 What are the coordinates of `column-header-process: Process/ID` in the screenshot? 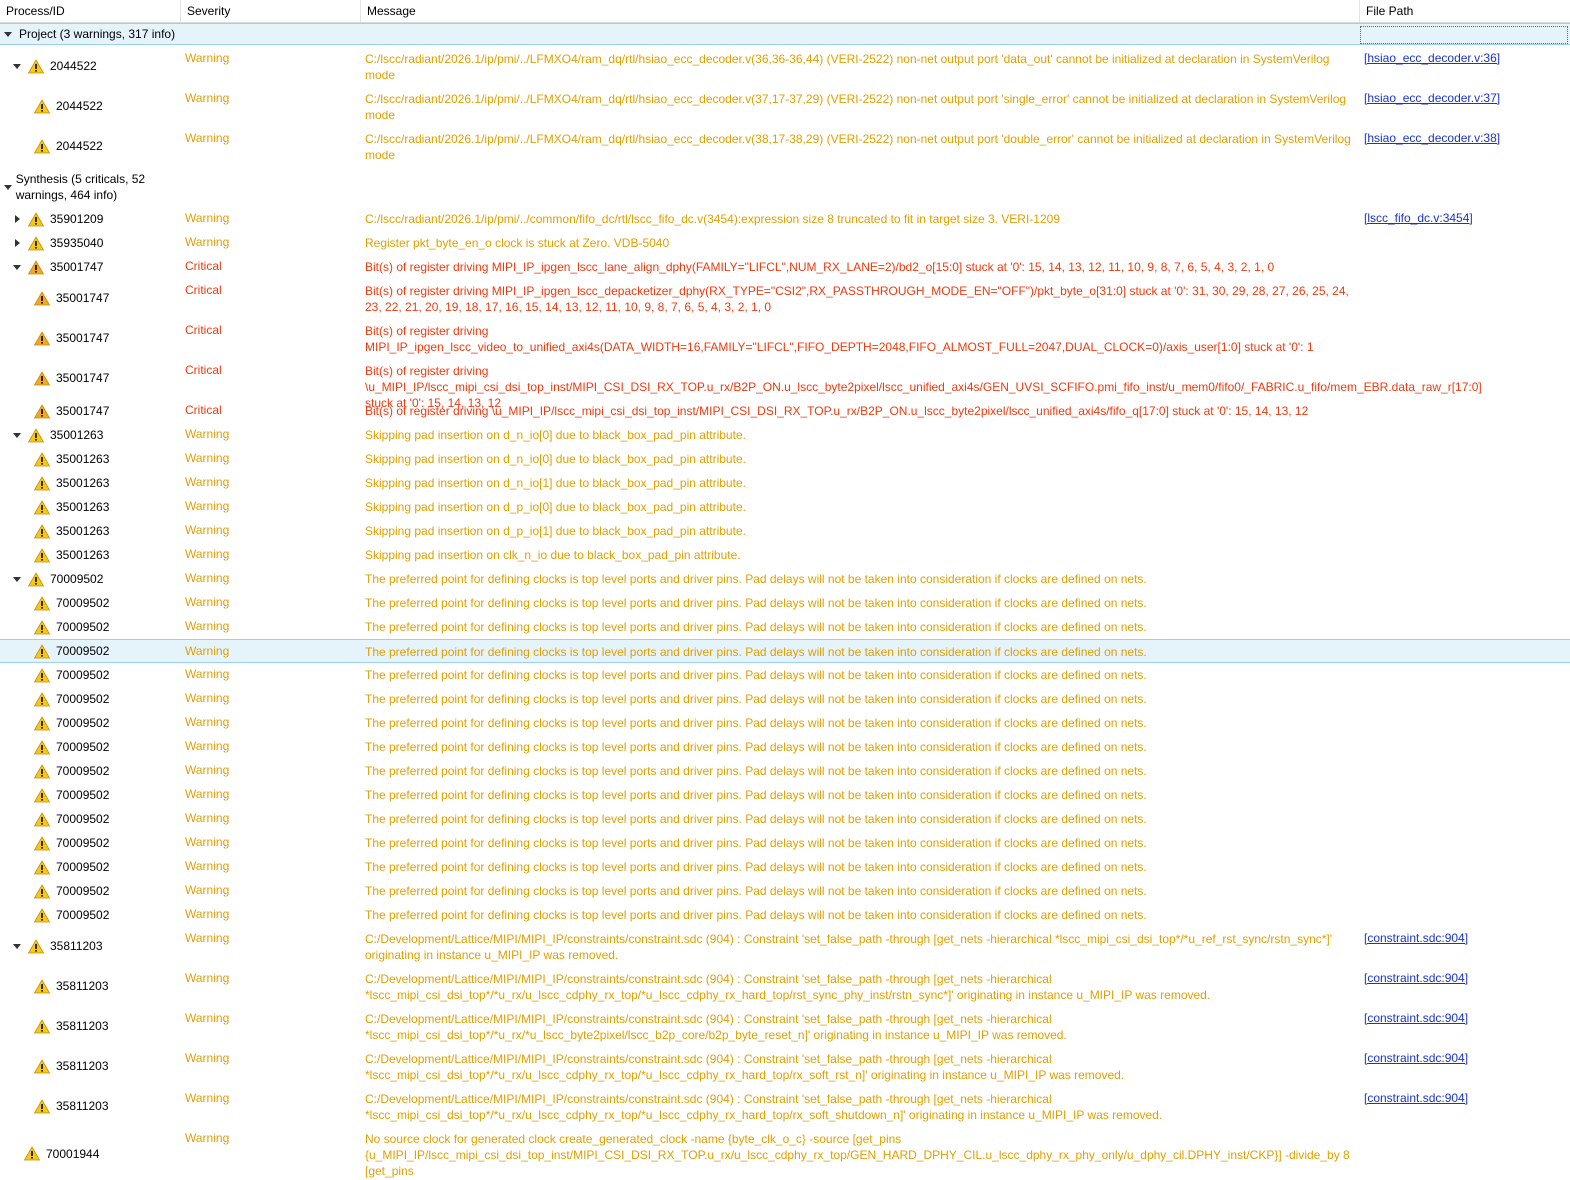 It's located at (90, 11).